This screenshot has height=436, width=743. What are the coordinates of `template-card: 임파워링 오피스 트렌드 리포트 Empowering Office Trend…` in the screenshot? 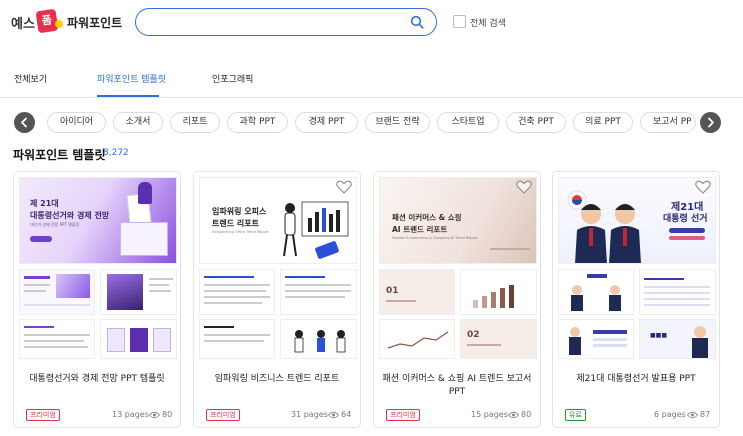 It's located at (277, 299).